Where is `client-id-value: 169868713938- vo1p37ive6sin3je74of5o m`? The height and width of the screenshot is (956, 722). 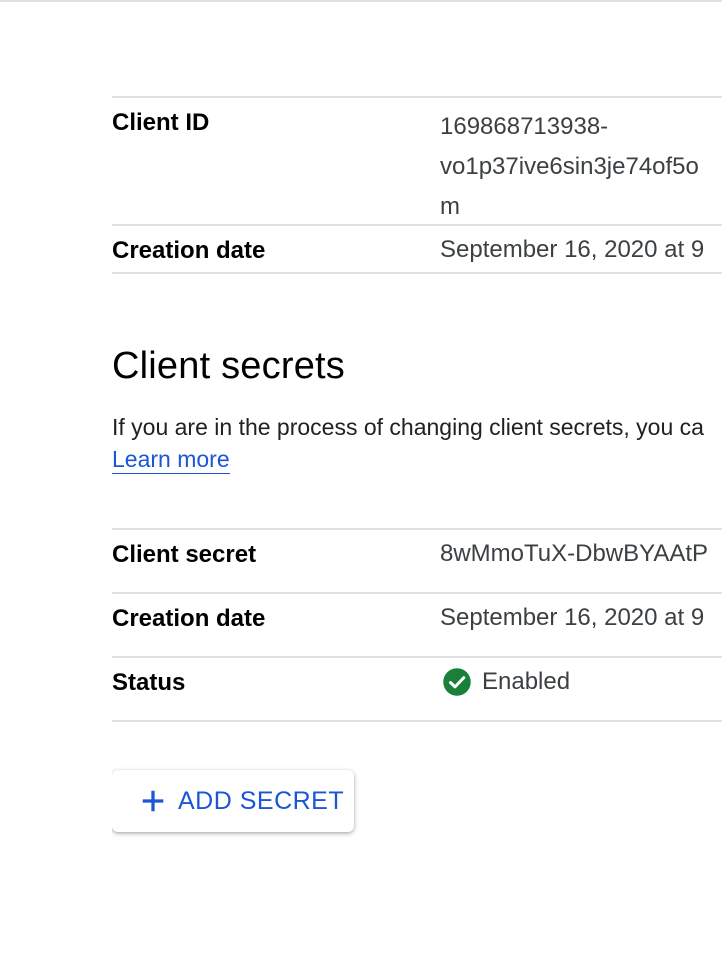
client-id-value: 169868713938- vo1p37ive6sin3je74of5o m is located at coordinates (581, 161).